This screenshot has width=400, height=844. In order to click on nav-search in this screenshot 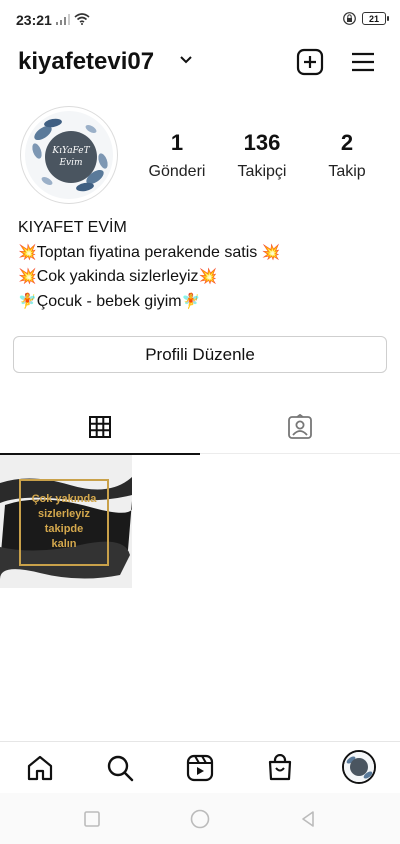, I will do `click(120, 768)`.